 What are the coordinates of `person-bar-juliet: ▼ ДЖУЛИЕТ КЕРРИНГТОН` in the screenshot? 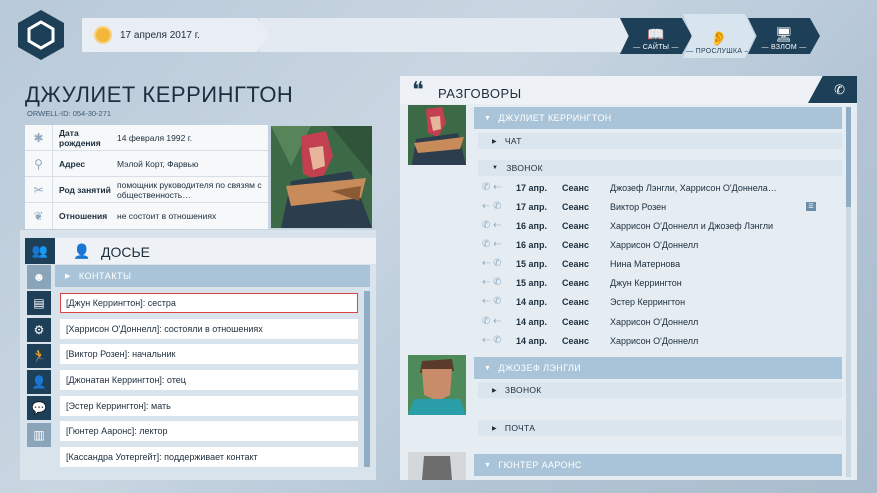 It's located at (658, 118).